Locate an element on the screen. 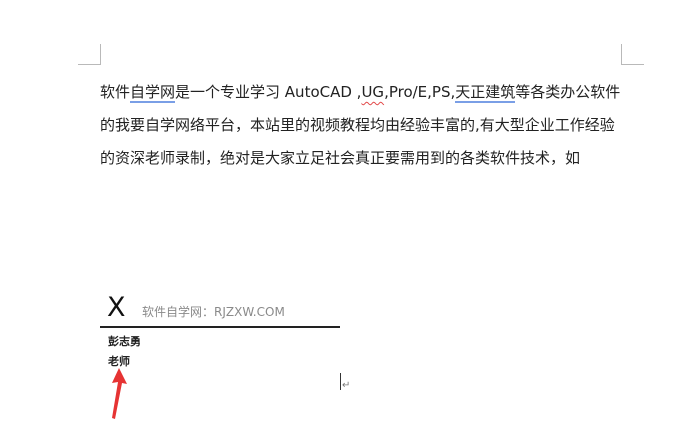 This screenshot has width=700, height=437. crop-mark-top-right is located at coordinates (632, 54).